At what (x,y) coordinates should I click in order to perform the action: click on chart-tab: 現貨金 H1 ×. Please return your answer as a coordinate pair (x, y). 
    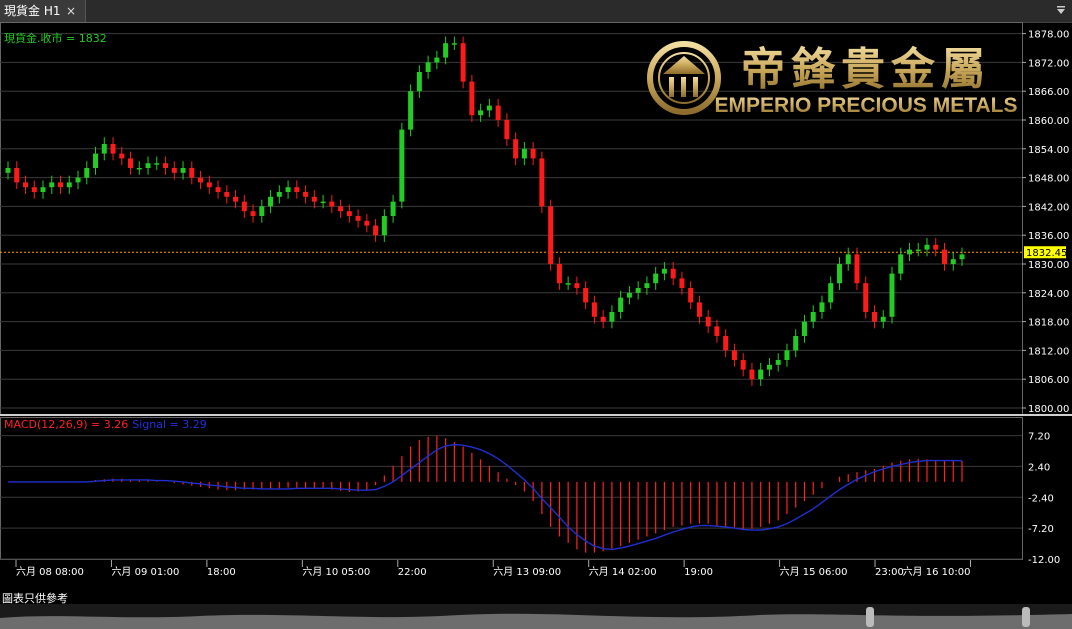
    Looking at the image, I should click on (43, 11).